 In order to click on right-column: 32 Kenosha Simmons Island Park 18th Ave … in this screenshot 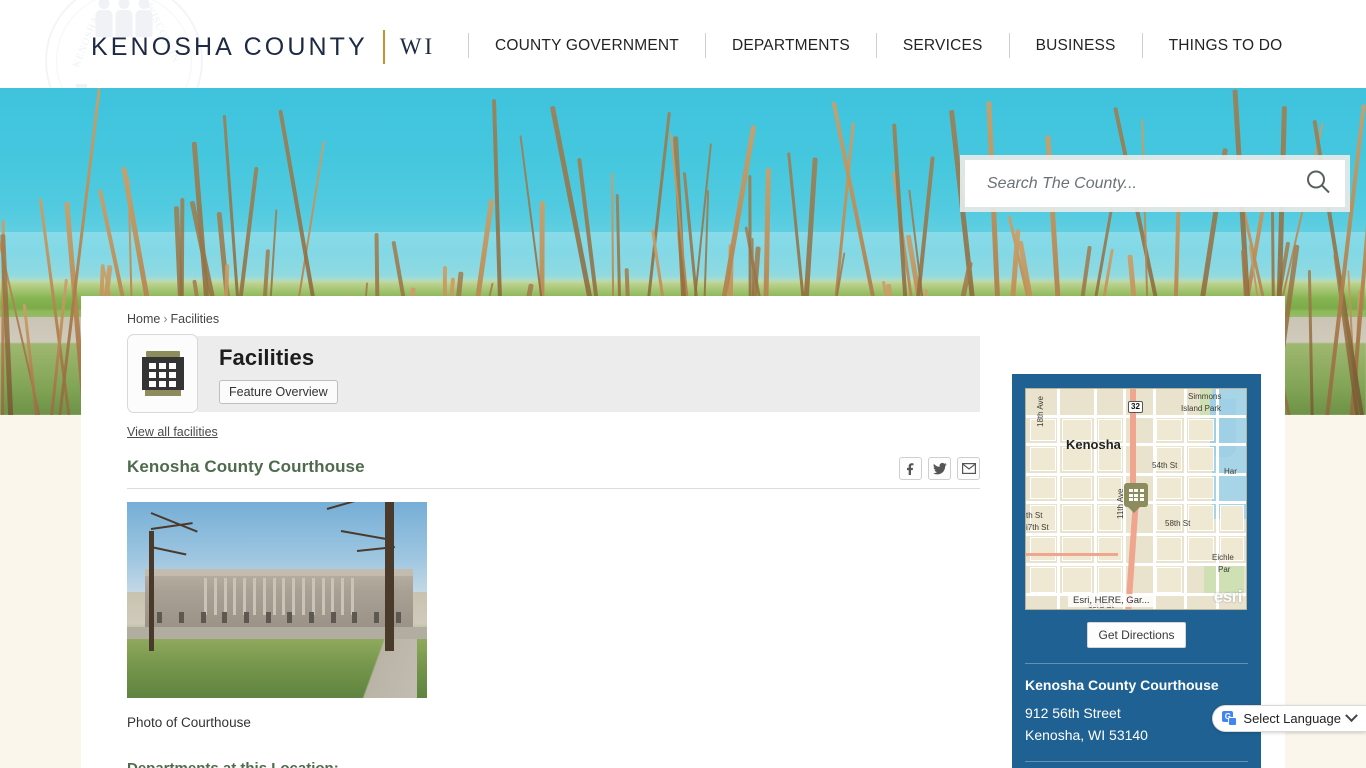, I will do `click(1136, 552)`.